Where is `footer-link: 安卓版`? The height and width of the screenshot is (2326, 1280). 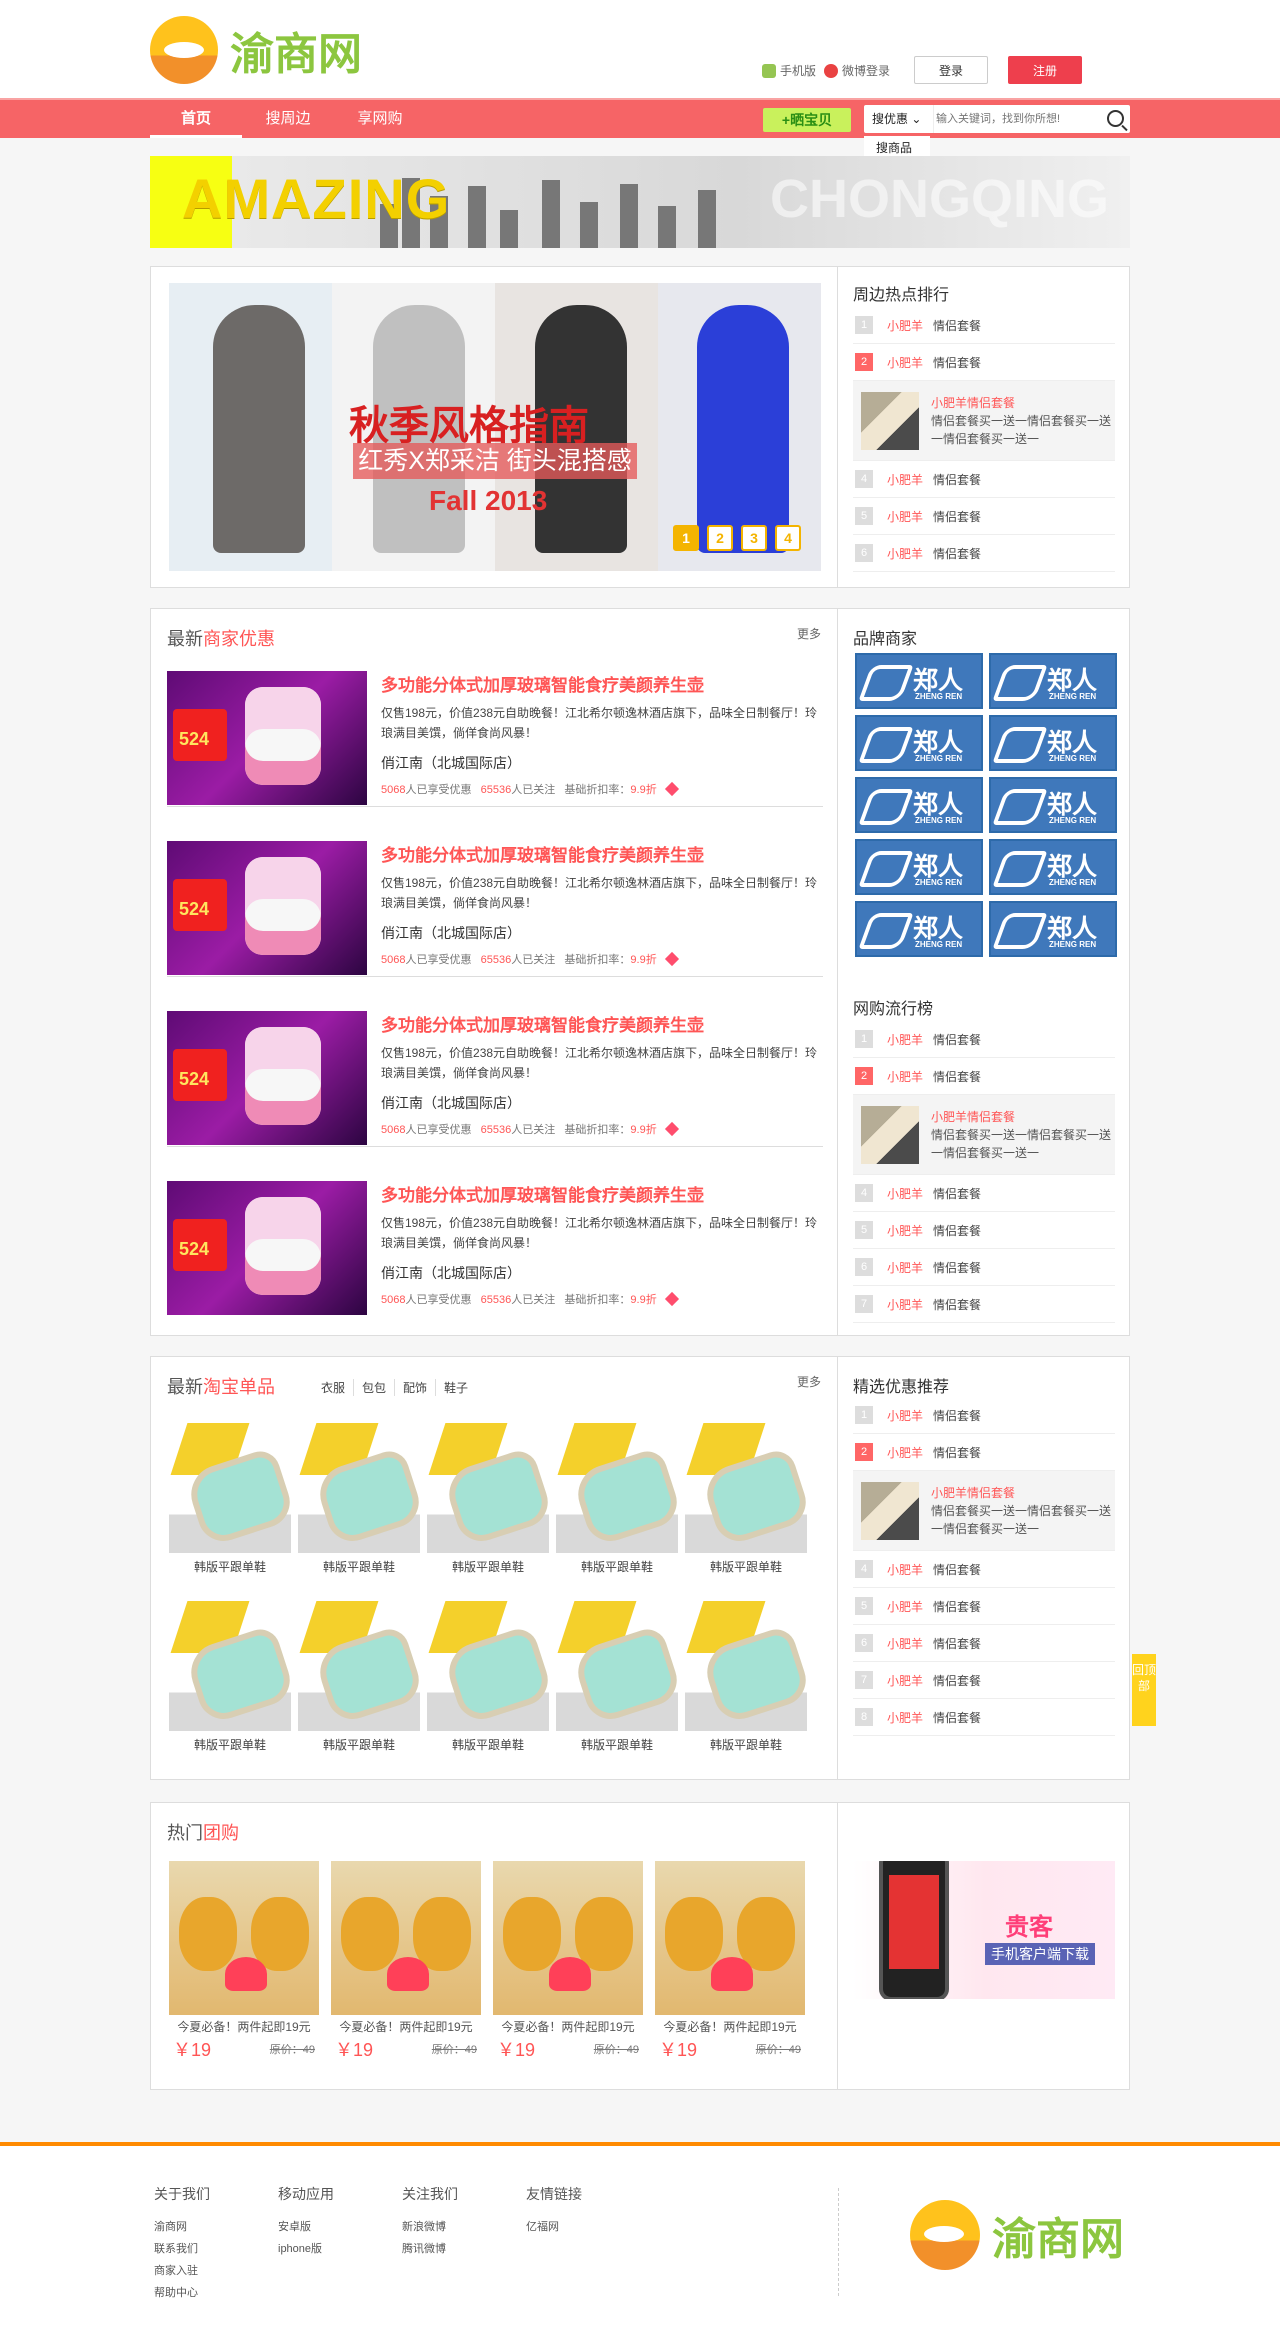 footer-link: 安卓版 is located at coordinates (340, 2227).